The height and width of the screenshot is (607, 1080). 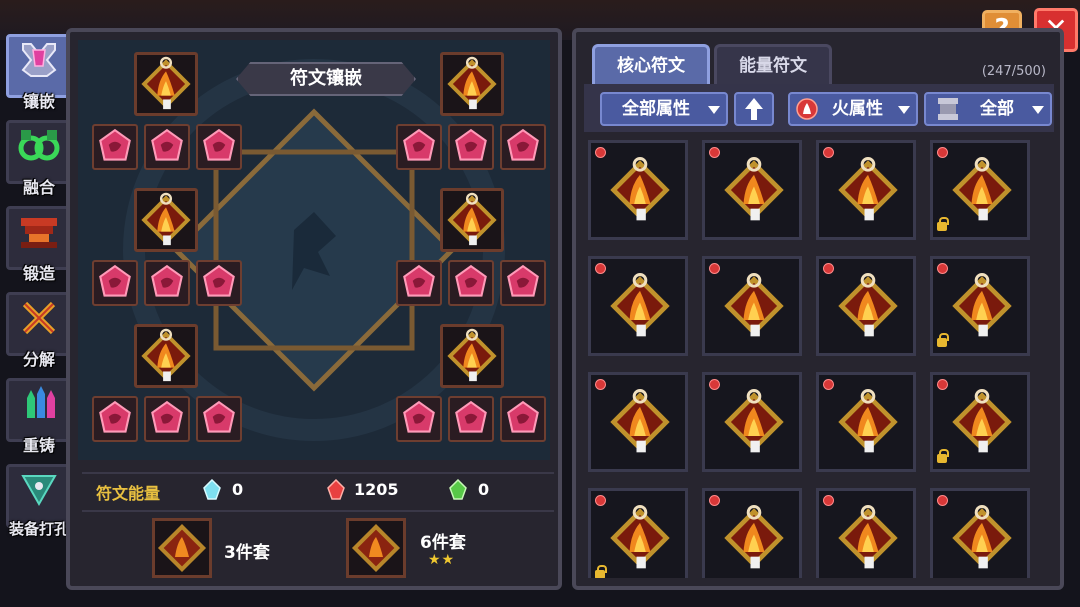 What do you see at coordinates (376, 489) in the screenshot?
I see `fire-energy-value: 1205` at bounding box center [376, 489].